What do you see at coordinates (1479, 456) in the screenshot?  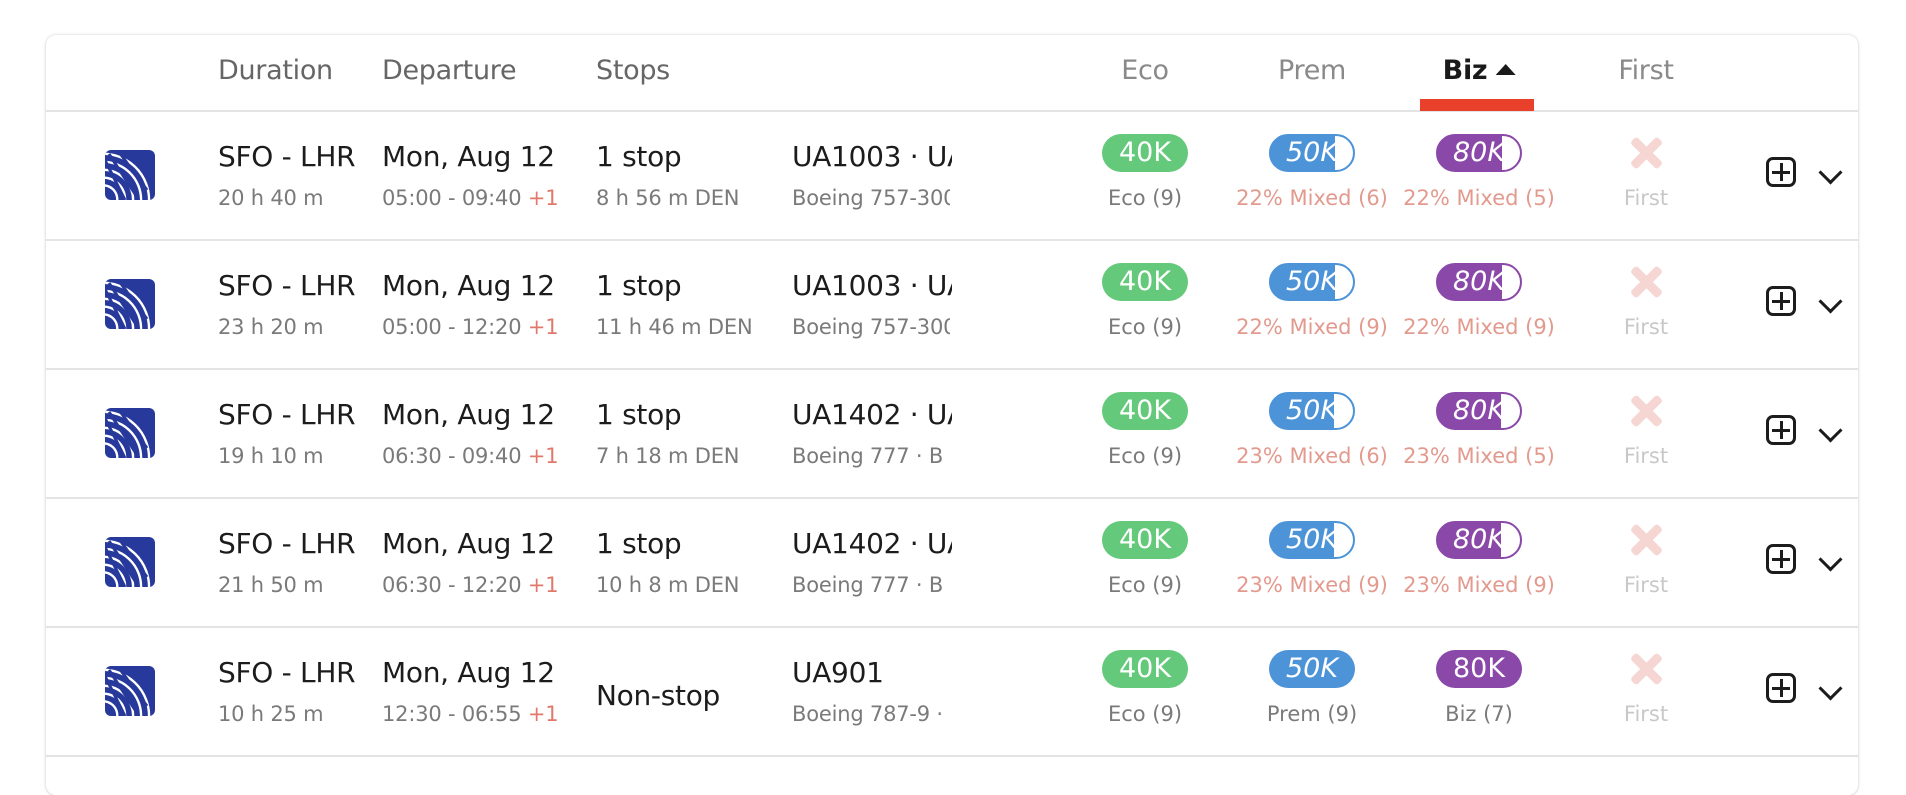 I see `biz-availability: 23% Mixed (5)` at bounding box center [1479, 456].